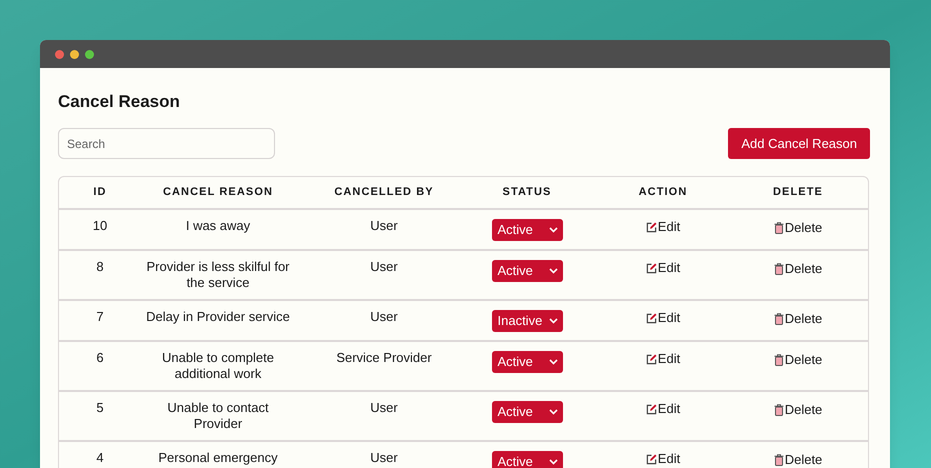 The height and width of the screenshot is (468, 931). What do you see at coordinates (527, 321) in the screenshot?
I see `status-dropdown: Inactive` at bounding box center [527, 321].